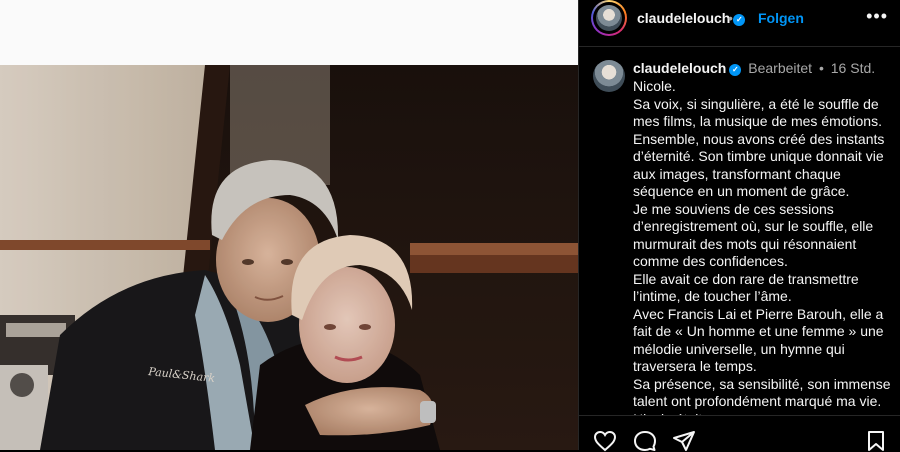 Image resolution: width=900 pixels, height=452 pixels. I want to click on post-header: claudelelouch ✓ • Folgen •••, so click(739, 23).